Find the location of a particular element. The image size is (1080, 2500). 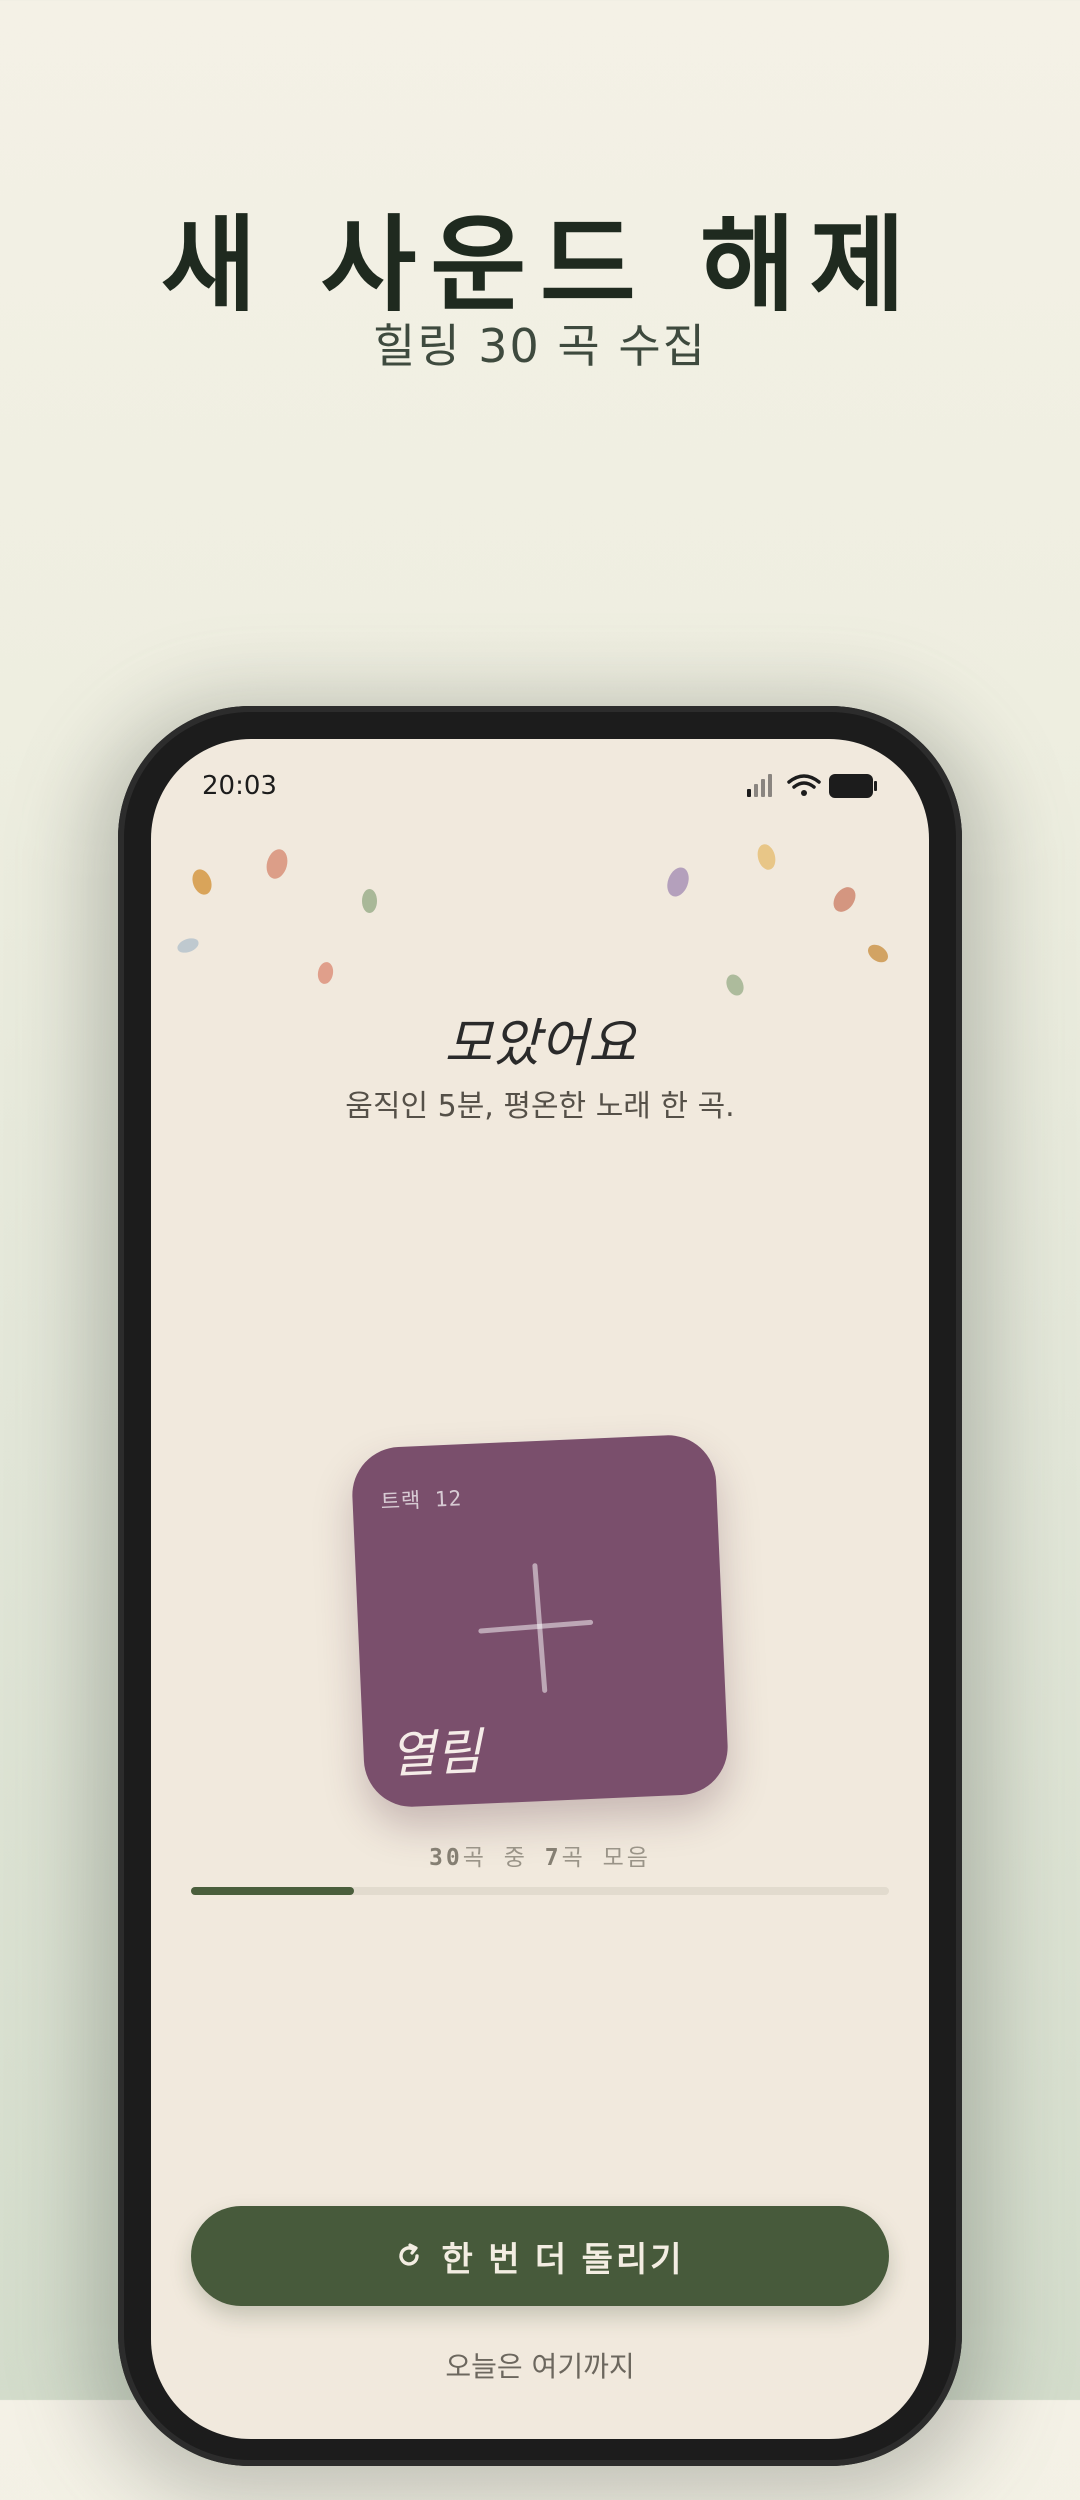

done-for-today-link: 오늘은 여기까지 is located at coordinates (540, 2365).